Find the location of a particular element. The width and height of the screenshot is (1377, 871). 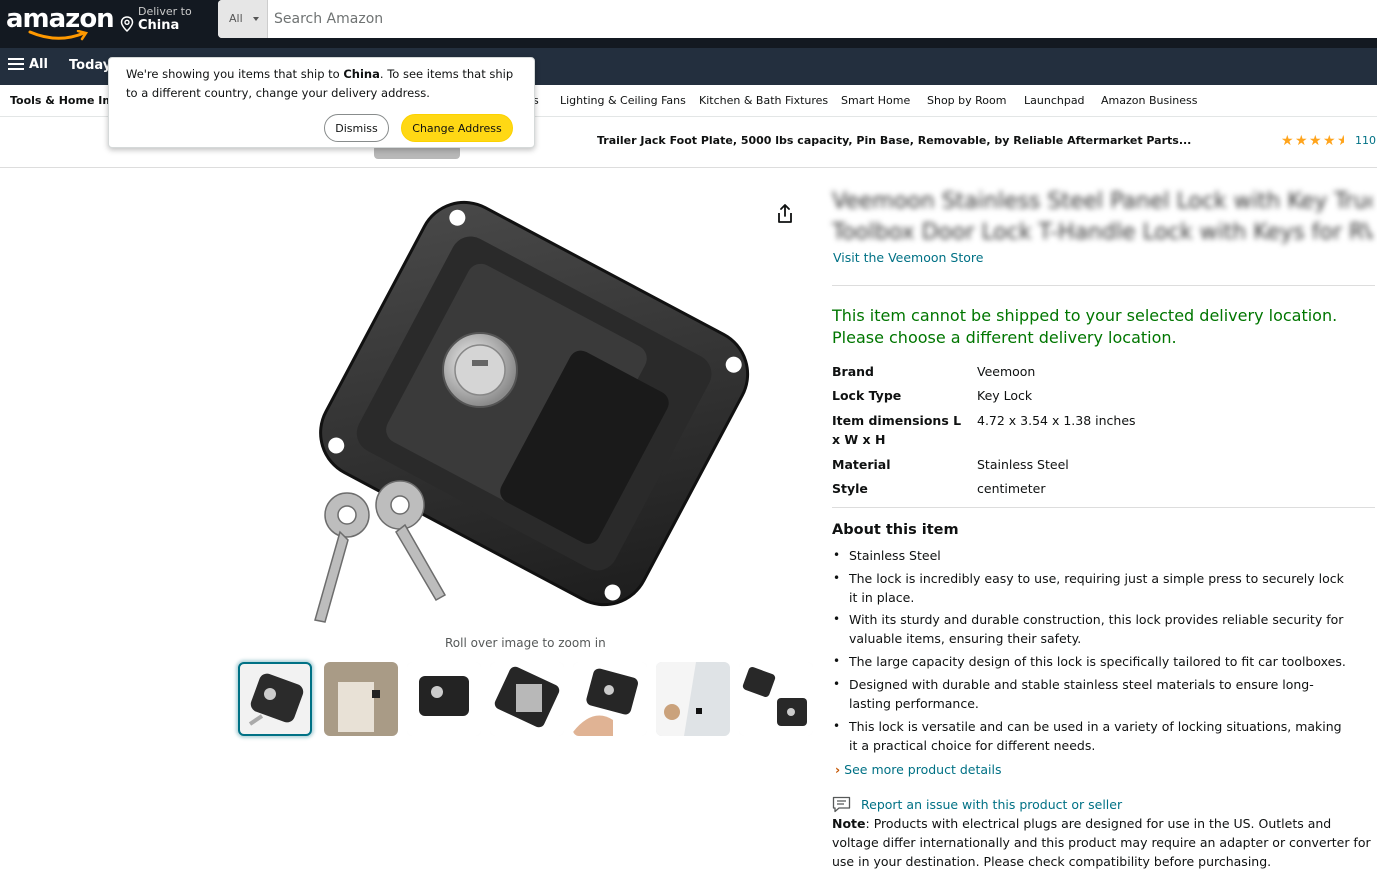

top-nav-bar: amazon Deliver to China All is located at coordinates (688, 24).